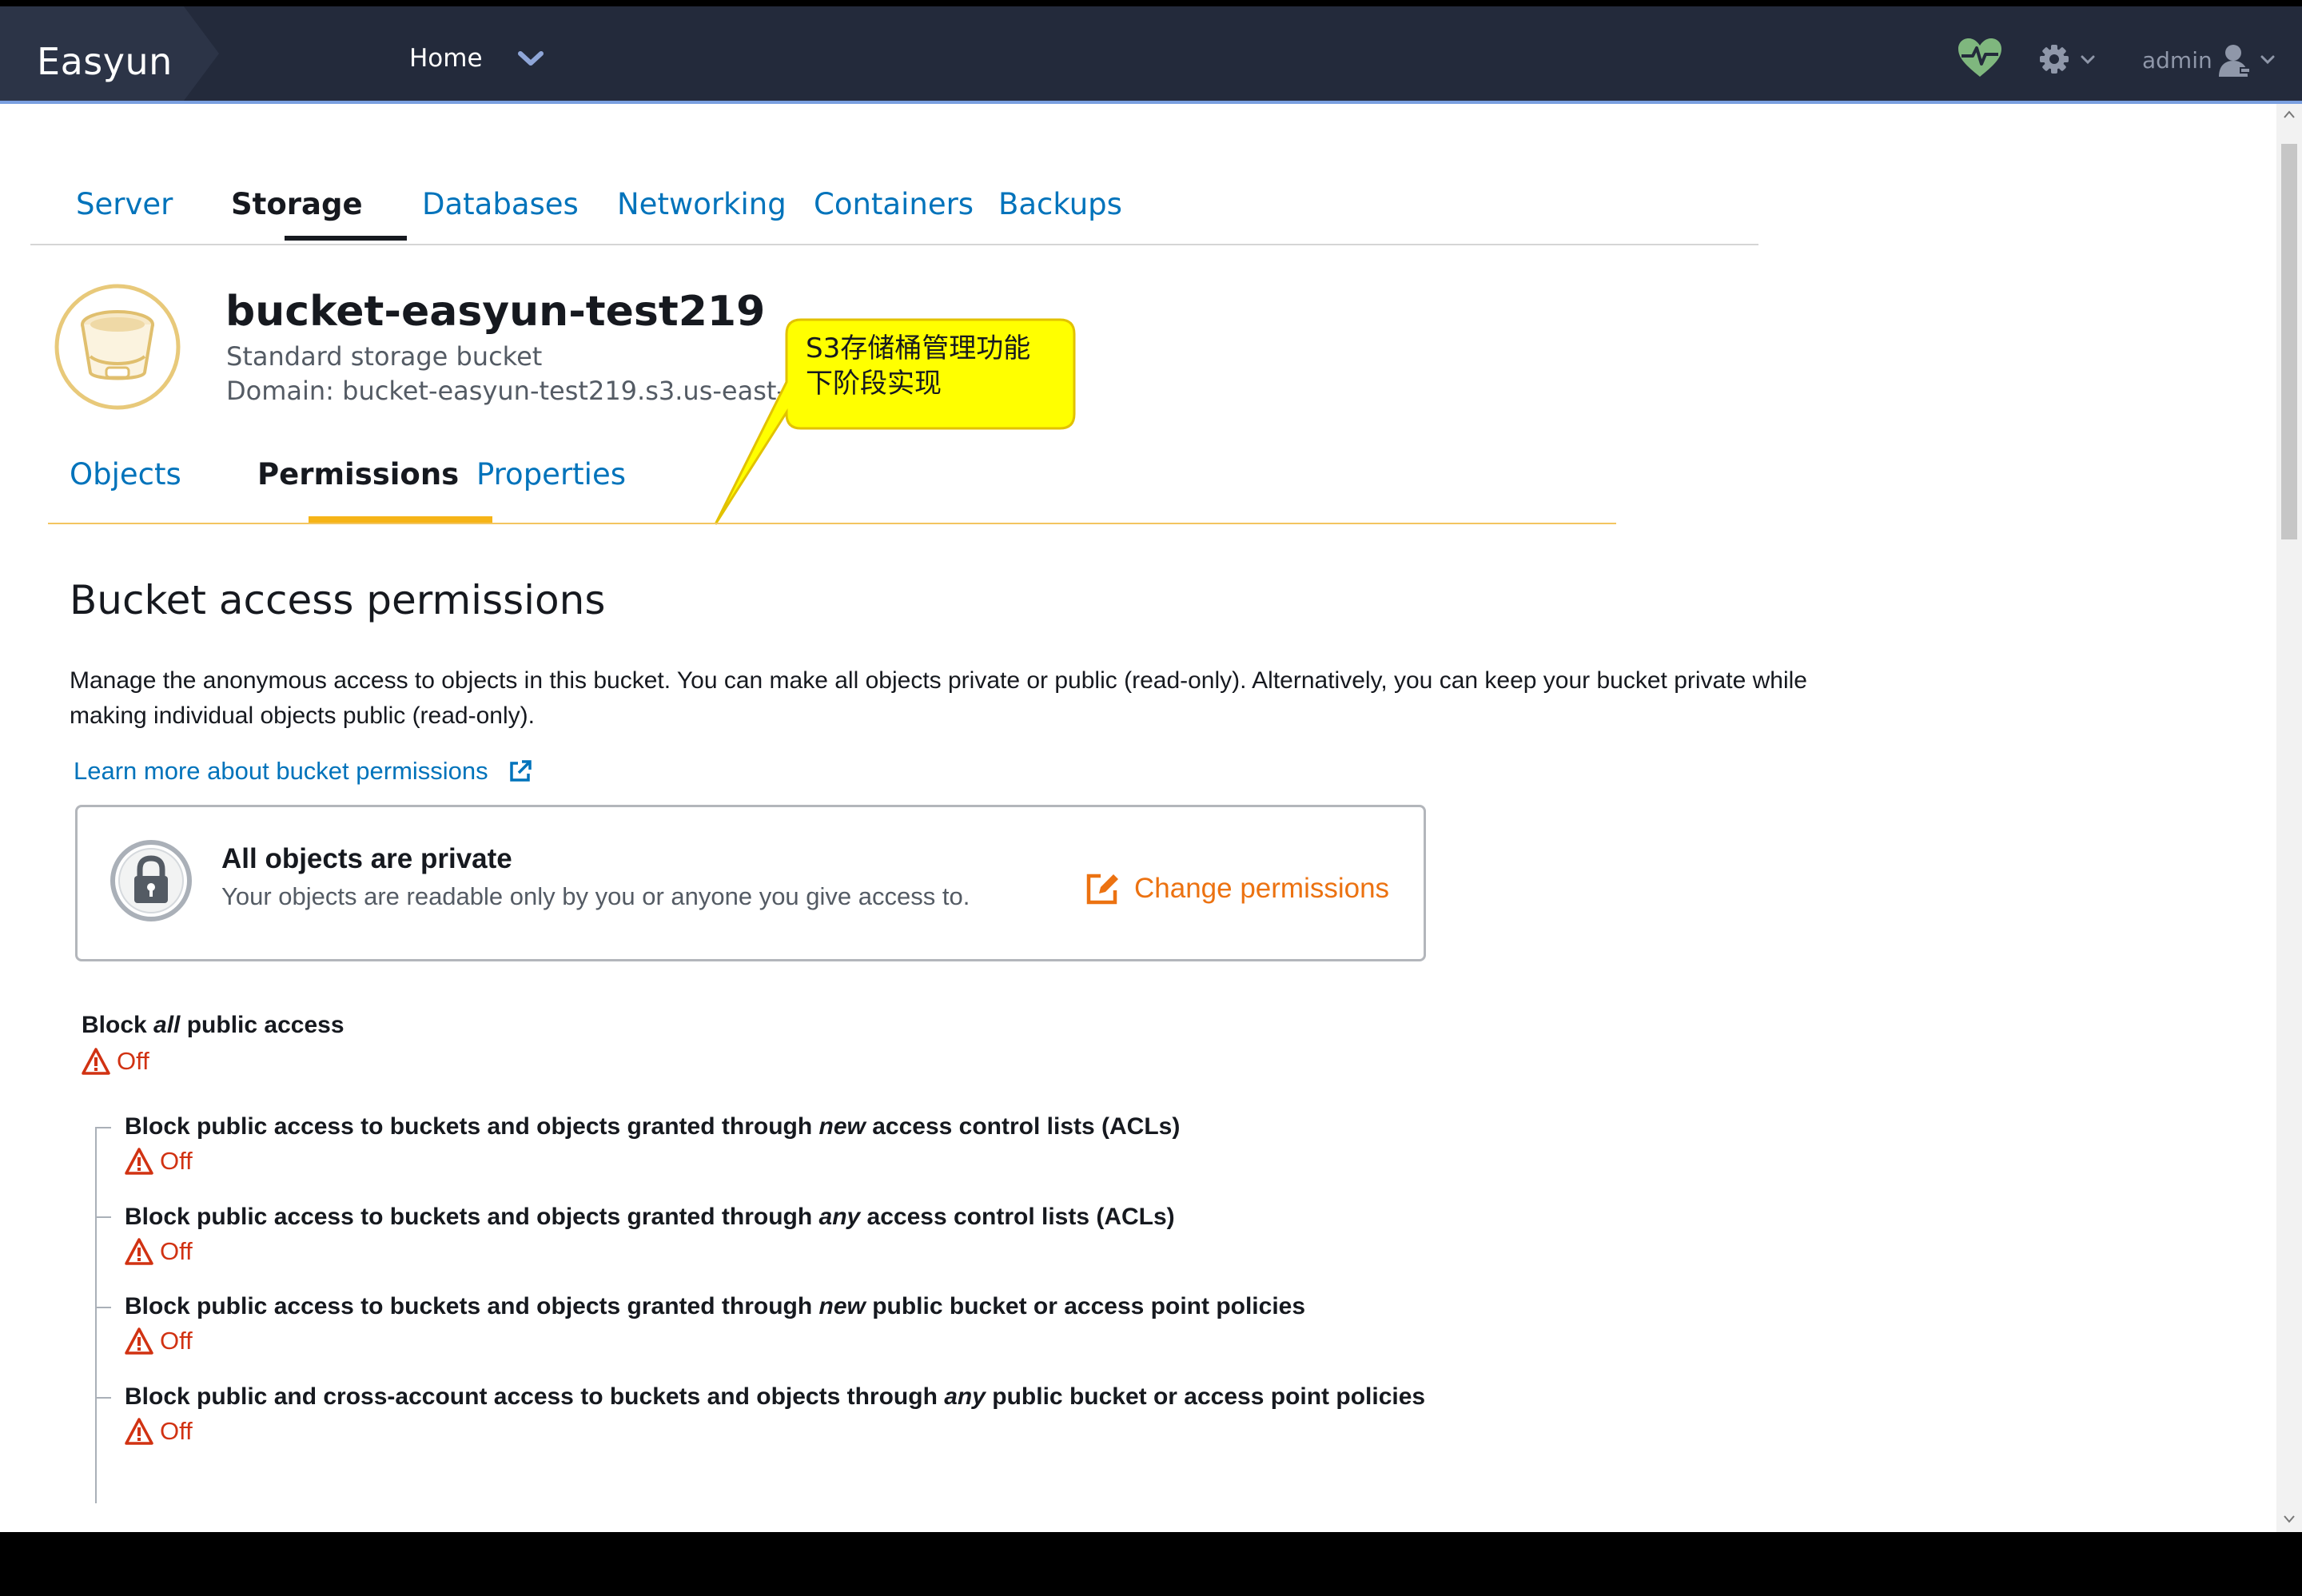 This screenshot has height=1596, width=2302. Describe the element at coordinates (401, 519) in the screenshot. I see `active-subtab-indicator` at that location.